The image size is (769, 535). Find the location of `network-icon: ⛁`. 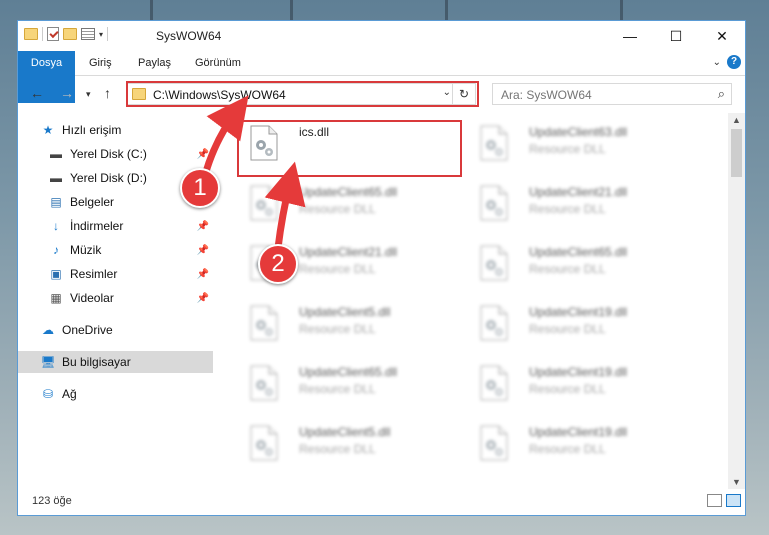

network-icon: ⛁ is located at coordinates (48, 394).